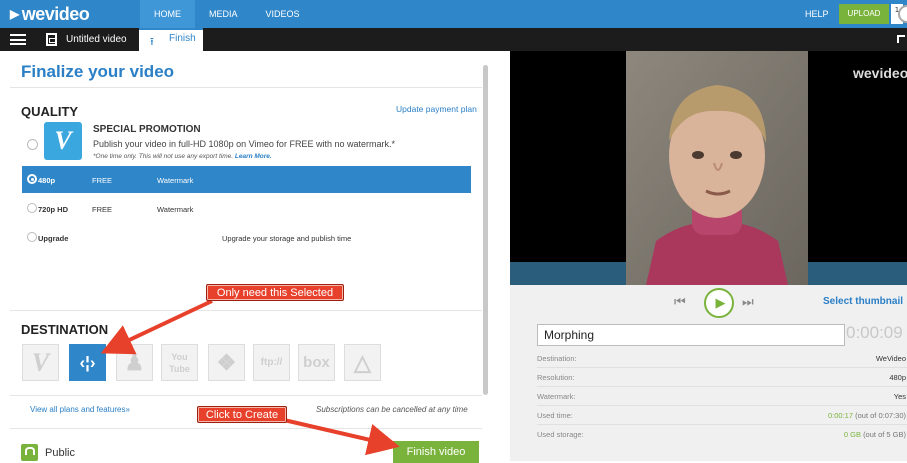 The height and width of the screenshot is (463, 907). I want to click on callout-click-to-create: Click to Create, so click(242, 414).